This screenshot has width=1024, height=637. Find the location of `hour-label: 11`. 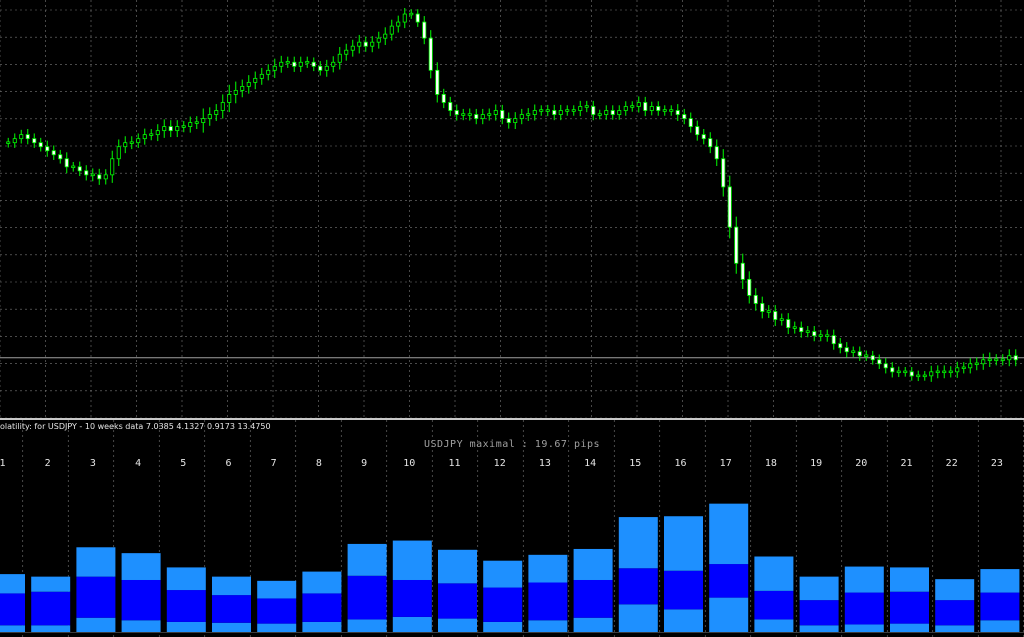

hour-label: 11 is located at coordinates (454, 463).